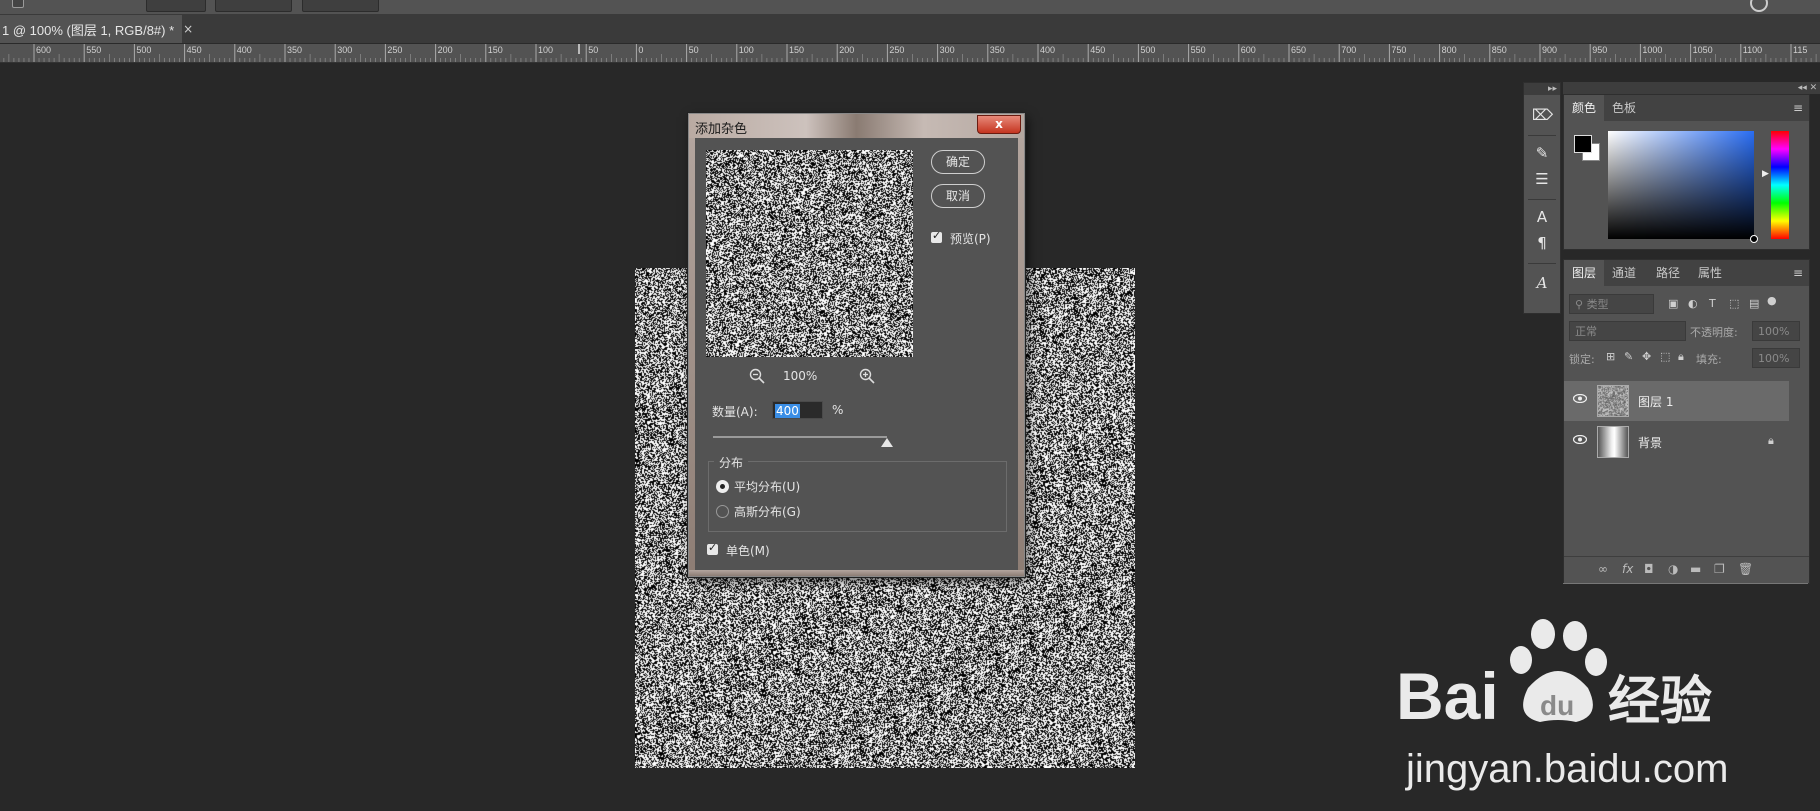  I want to click on dialog-titlebar: 添加杂色 x, so click(856, 126).